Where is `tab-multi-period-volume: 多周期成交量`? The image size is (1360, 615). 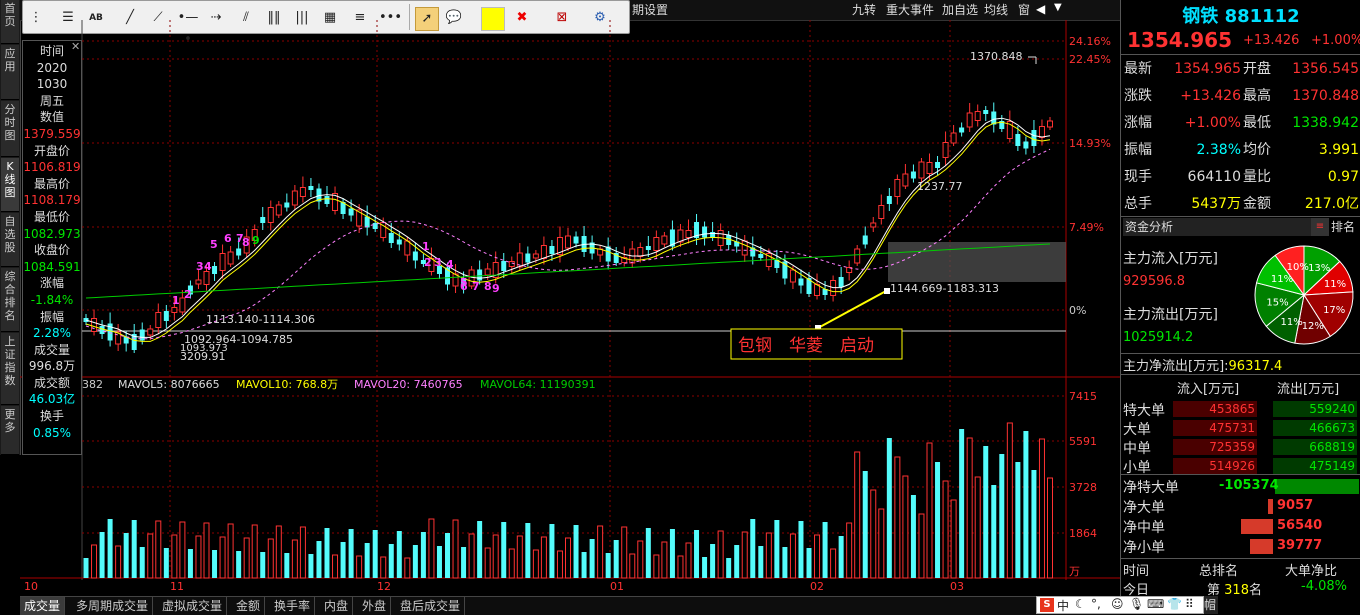
tab-multi-period-volume: 多周期成交量 is located at coordinates (113, 606).